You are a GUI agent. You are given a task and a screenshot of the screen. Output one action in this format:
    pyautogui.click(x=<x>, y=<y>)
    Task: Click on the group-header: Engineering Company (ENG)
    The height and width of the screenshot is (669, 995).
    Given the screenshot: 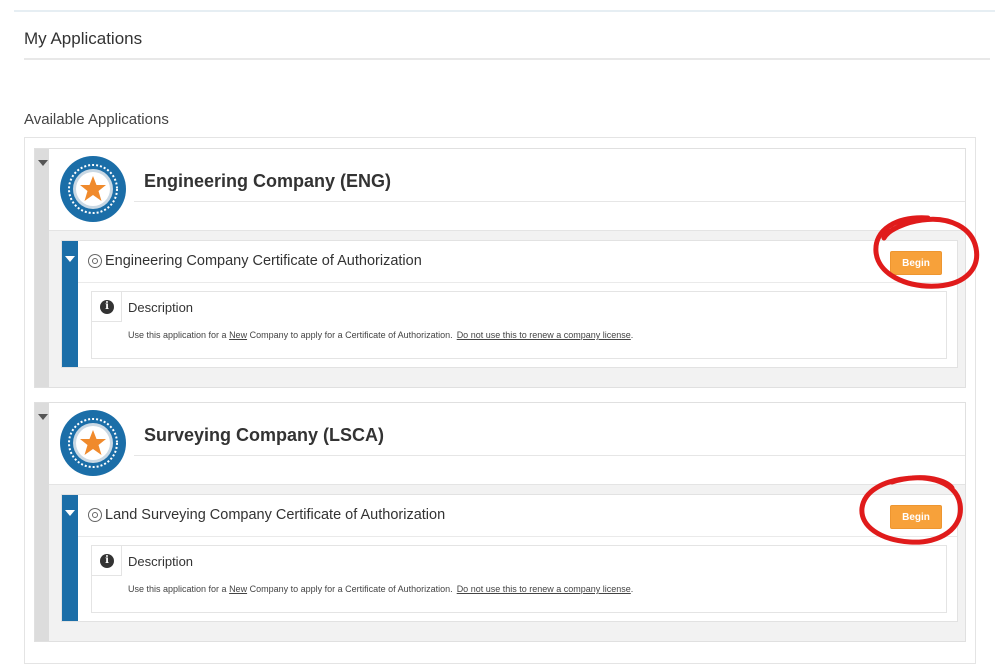 What is the action you would take?
    pyautogui.click(x=507, y=190)
    